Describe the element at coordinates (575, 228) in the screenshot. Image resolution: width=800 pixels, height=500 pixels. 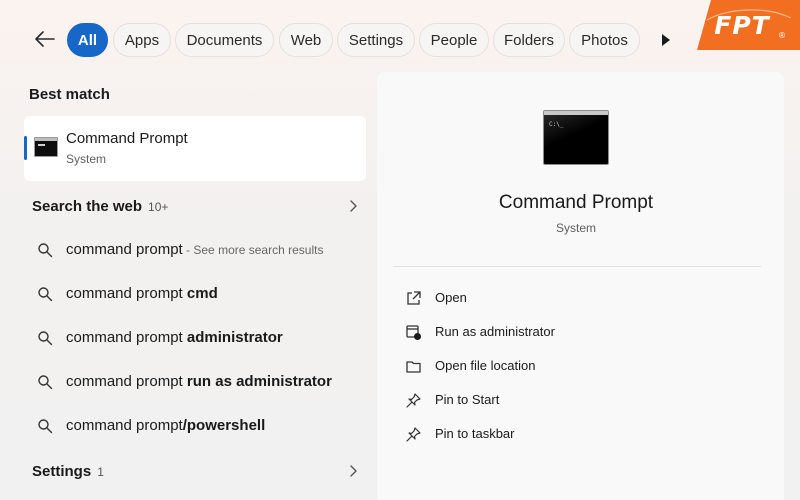
I see `detail-subtitle: System` at that location.